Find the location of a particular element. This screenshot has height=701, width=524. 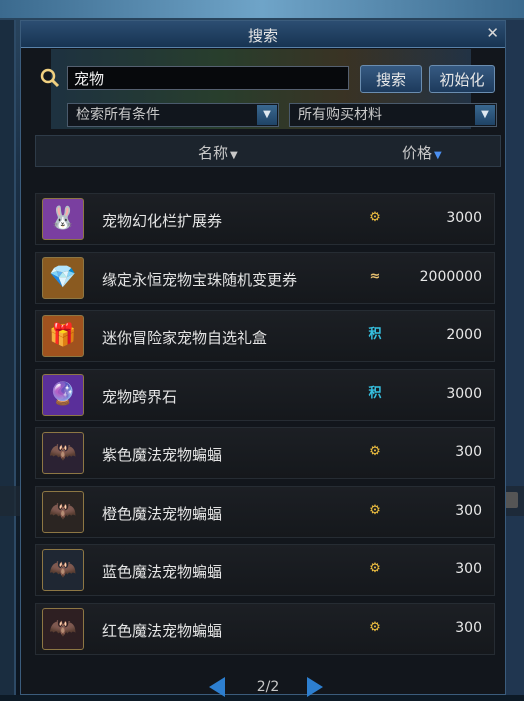

next-page-icon is located at coordinates (315, 687).